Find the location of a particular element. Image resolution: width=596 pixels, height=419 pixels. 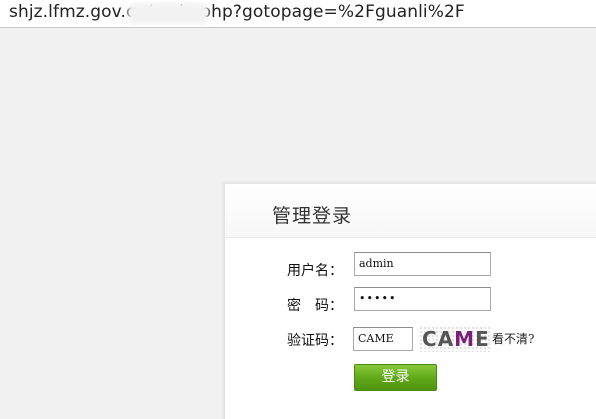

redacted-url-segment is located at coordinates (168, 13).